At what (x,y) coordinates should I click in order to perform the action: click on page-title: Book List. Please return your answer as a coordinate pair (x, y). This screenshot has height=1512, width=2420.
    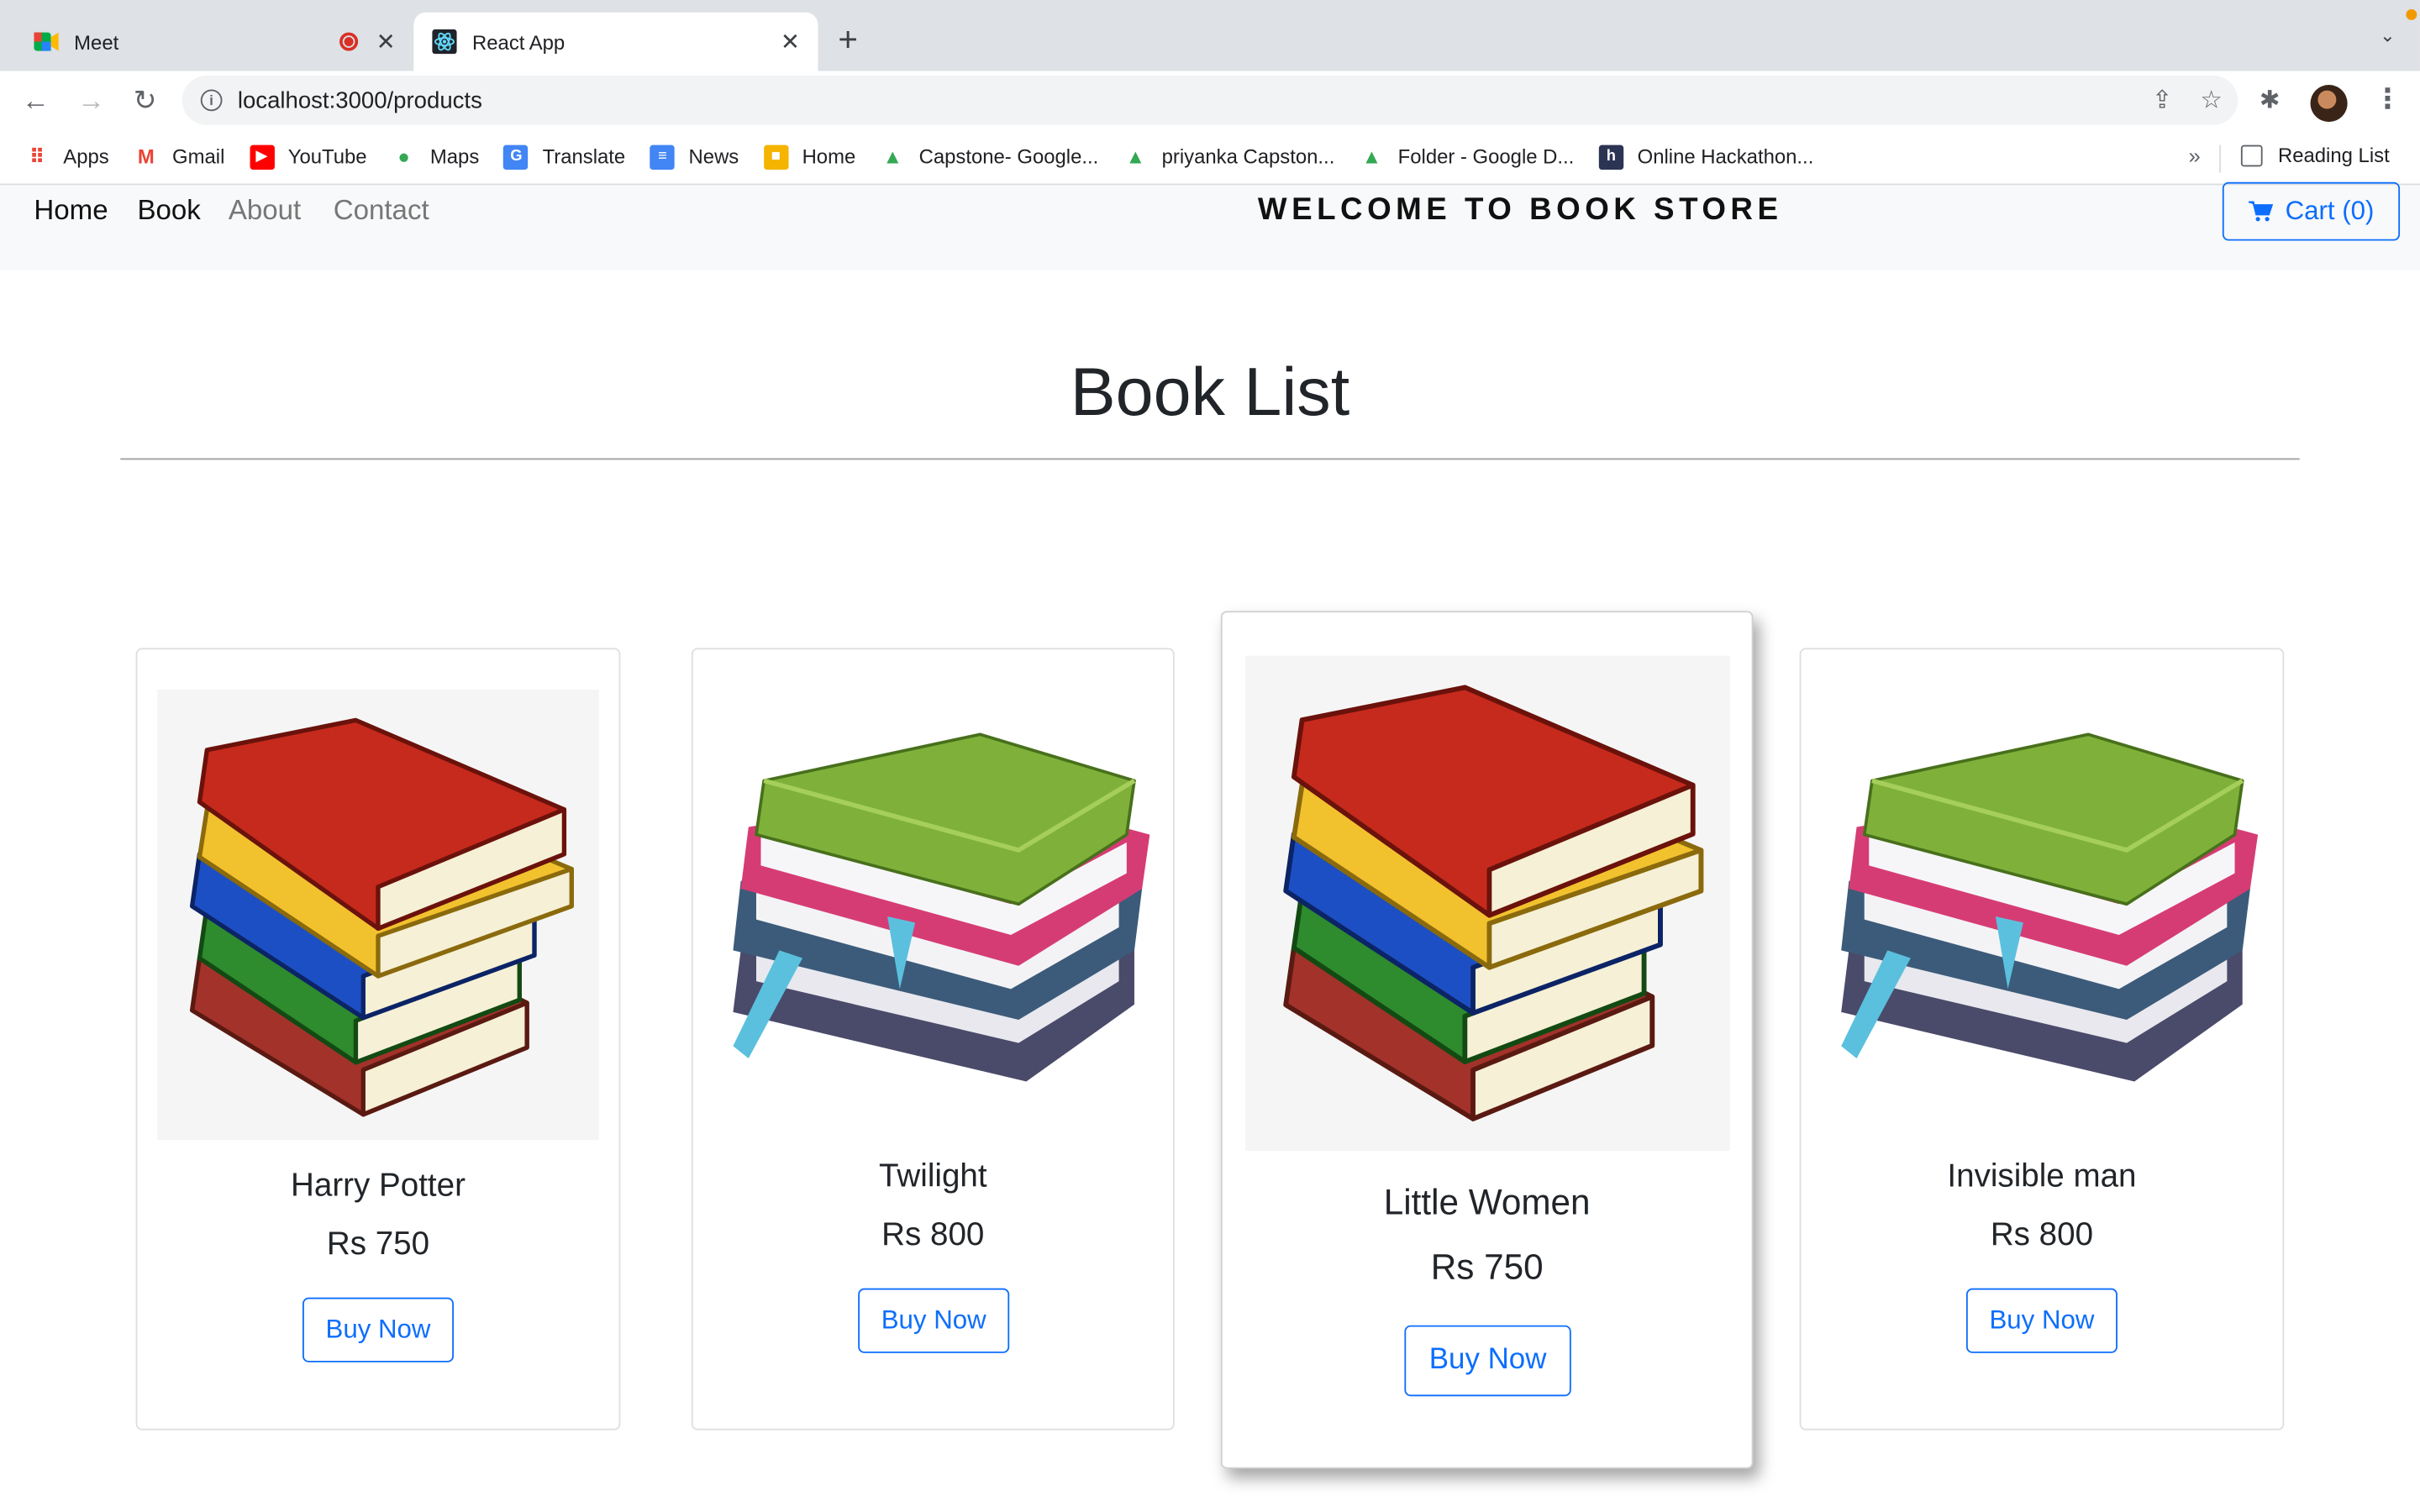
    Looking at the image, I should click on (1210, 392).